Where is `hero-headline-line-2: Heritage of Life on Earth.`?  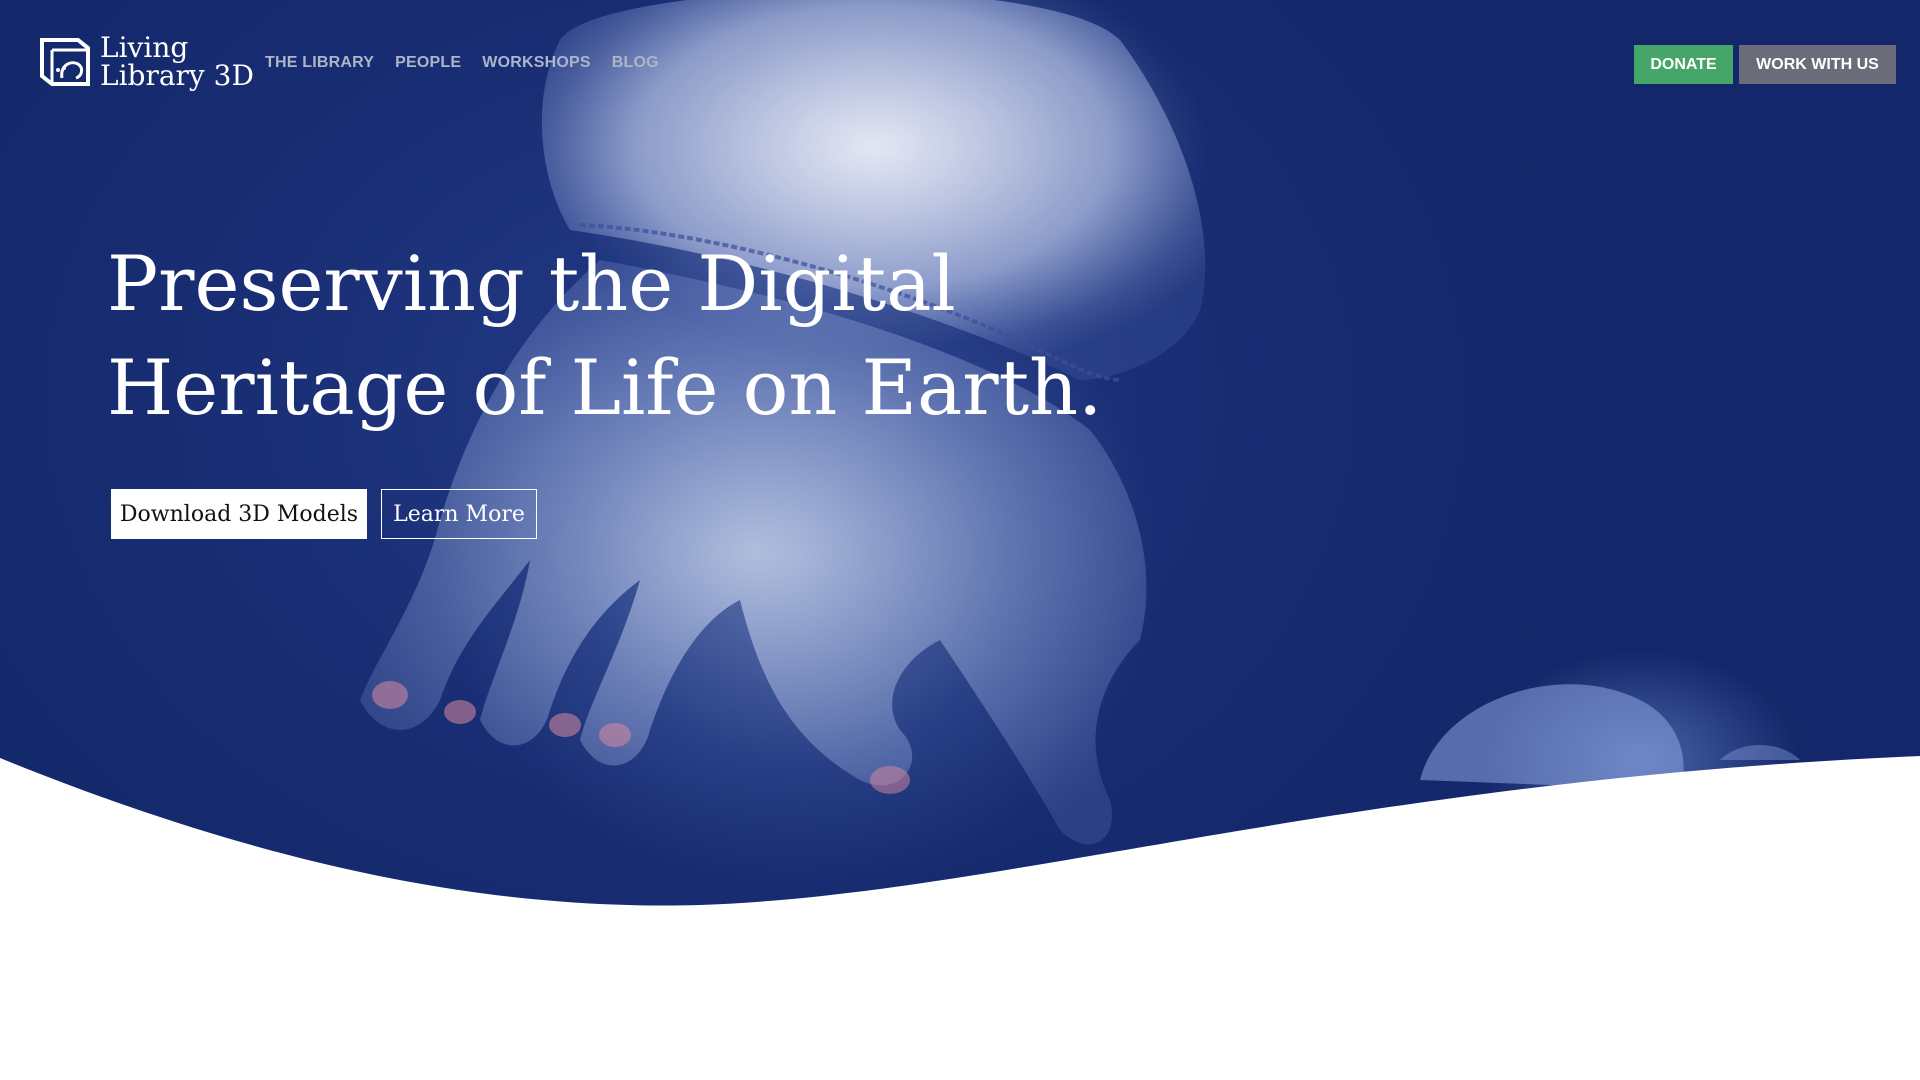 hero-headline-line-2: Heritage of Life on Earth. is located at coordinates (605, 387).